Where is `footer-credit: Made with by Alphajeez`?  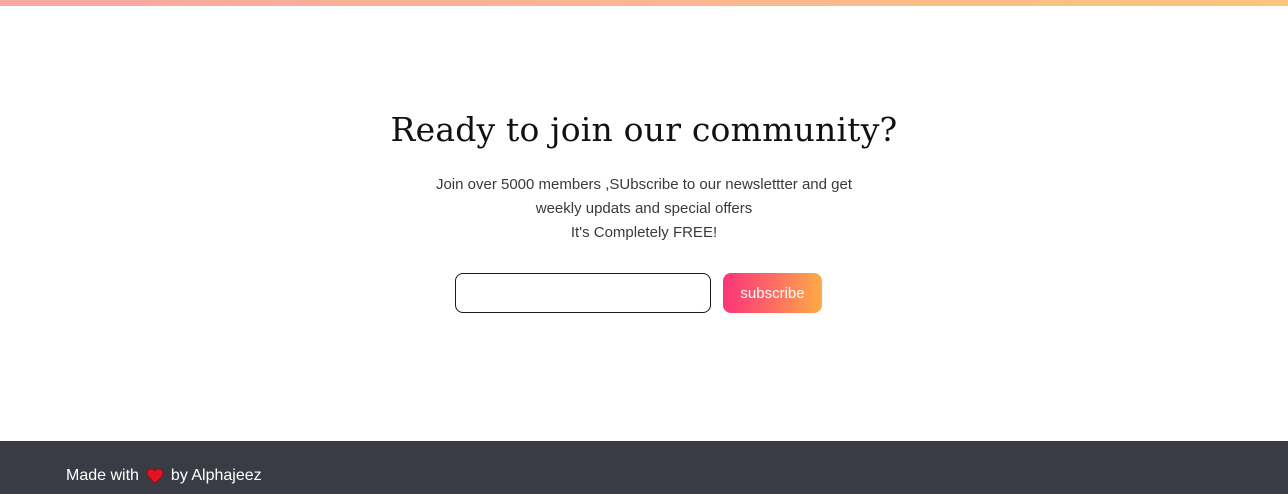
footer-credit: Made with by Alphajeez is located at coordinates (164, 476).